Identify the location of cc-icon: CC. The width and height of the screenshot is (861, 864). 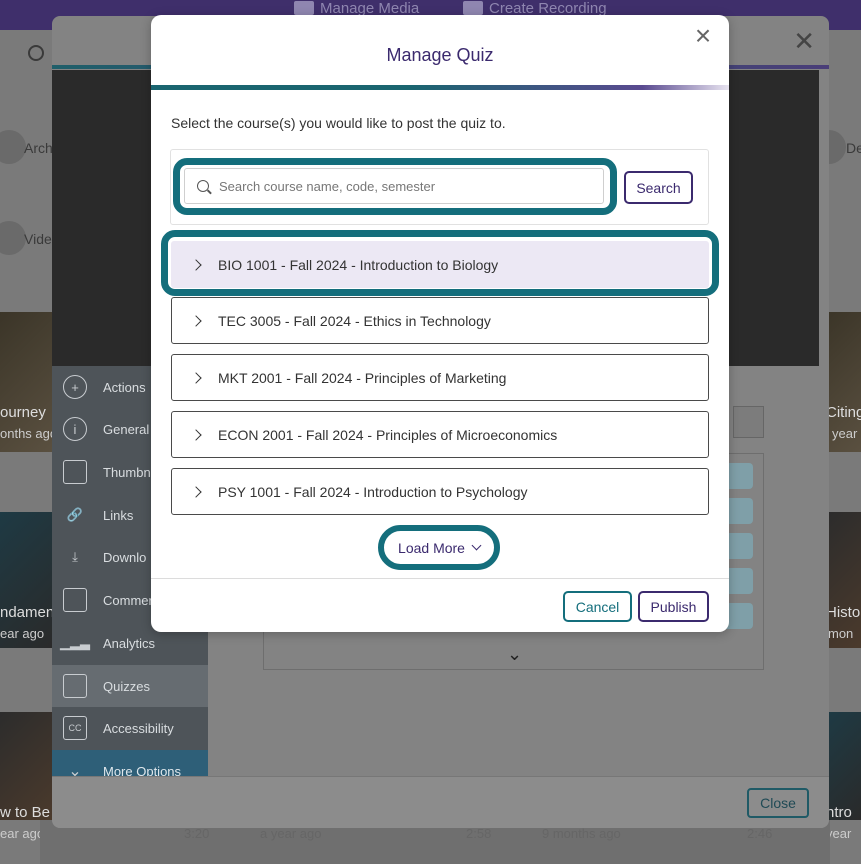
(75, 728).